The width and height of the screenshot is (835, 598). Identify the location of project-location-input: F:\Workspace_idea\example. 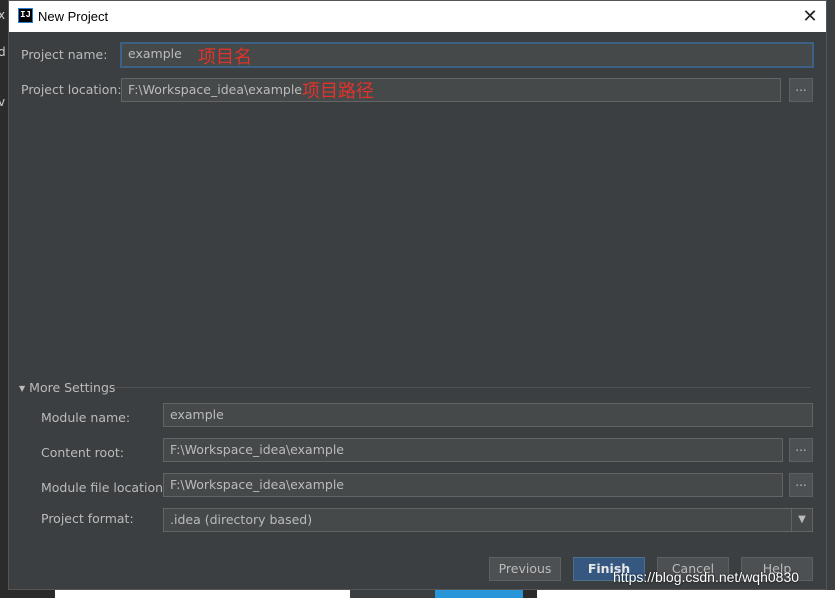
(451, 90).